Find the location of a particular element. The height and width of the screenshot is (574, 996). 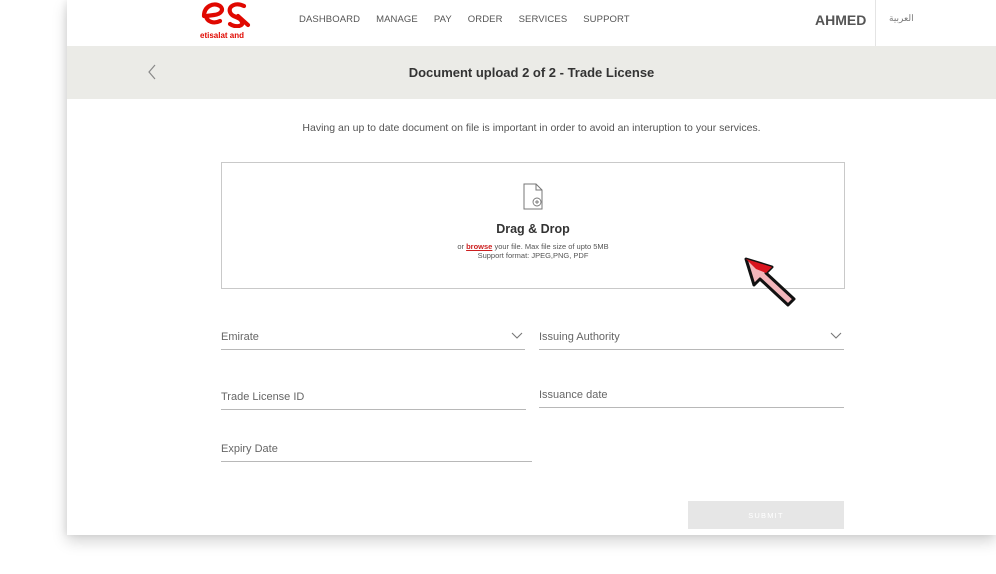

issuance-date-label: Issuance date is located at coordinates (573, 395).